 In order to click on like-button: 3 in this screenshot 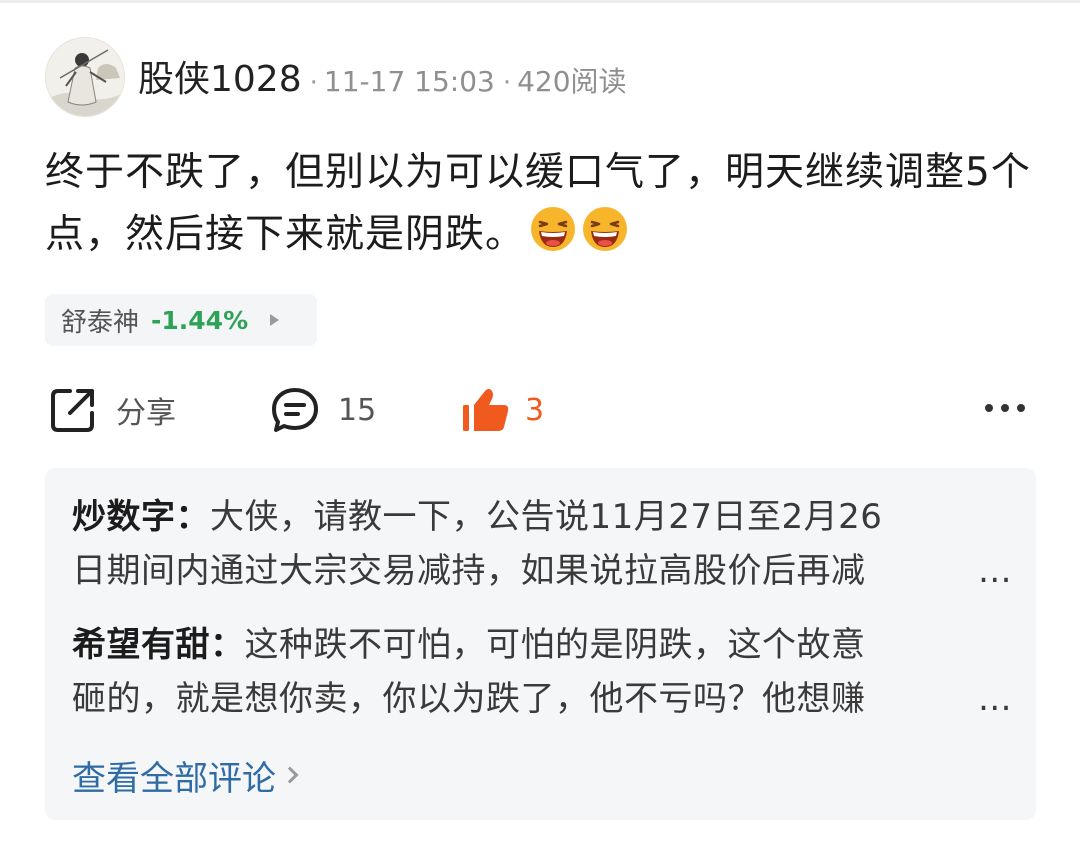, I will do `click(502, 410)`.